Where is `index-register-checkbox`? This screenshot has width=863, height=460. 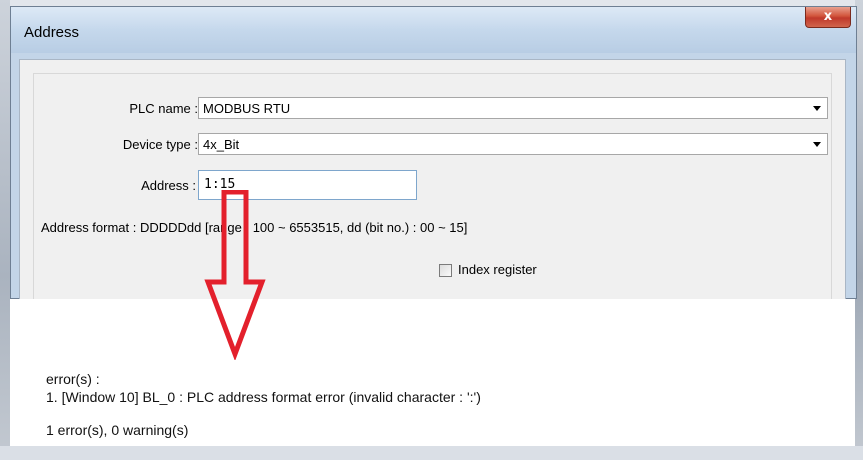 index-register-checkbox is located at coordinates (445, 270).